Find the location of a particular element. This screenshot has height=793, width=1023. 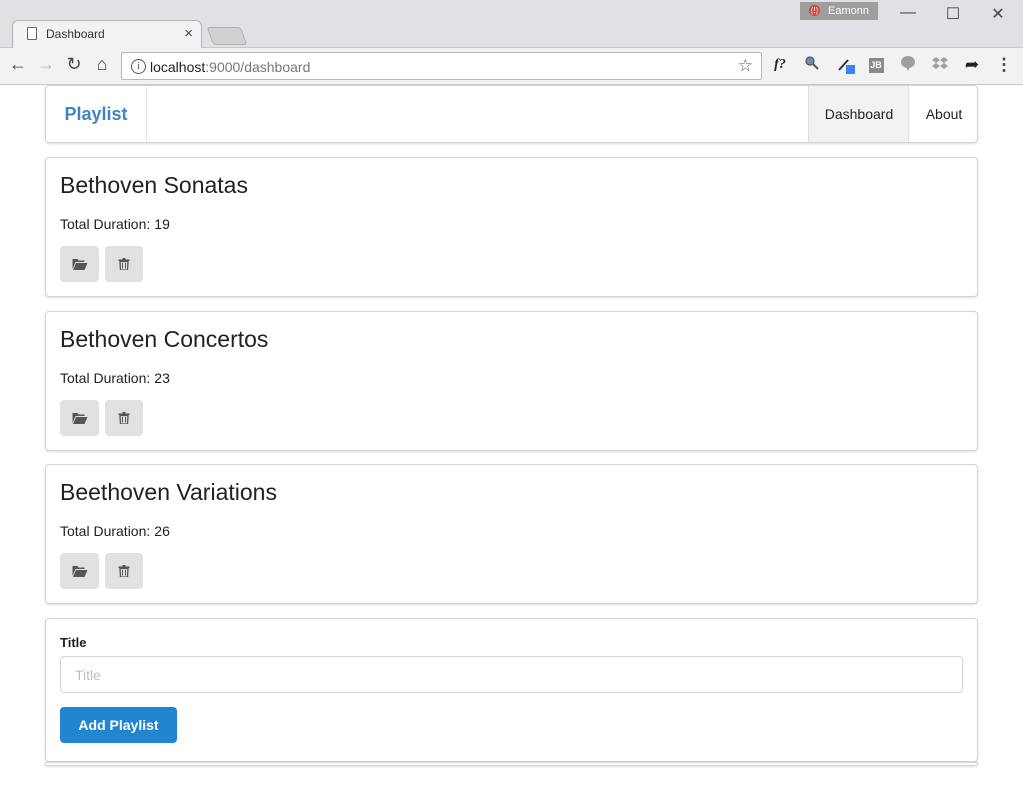

tab-close-icon: × is located at coordinates (188, 33).